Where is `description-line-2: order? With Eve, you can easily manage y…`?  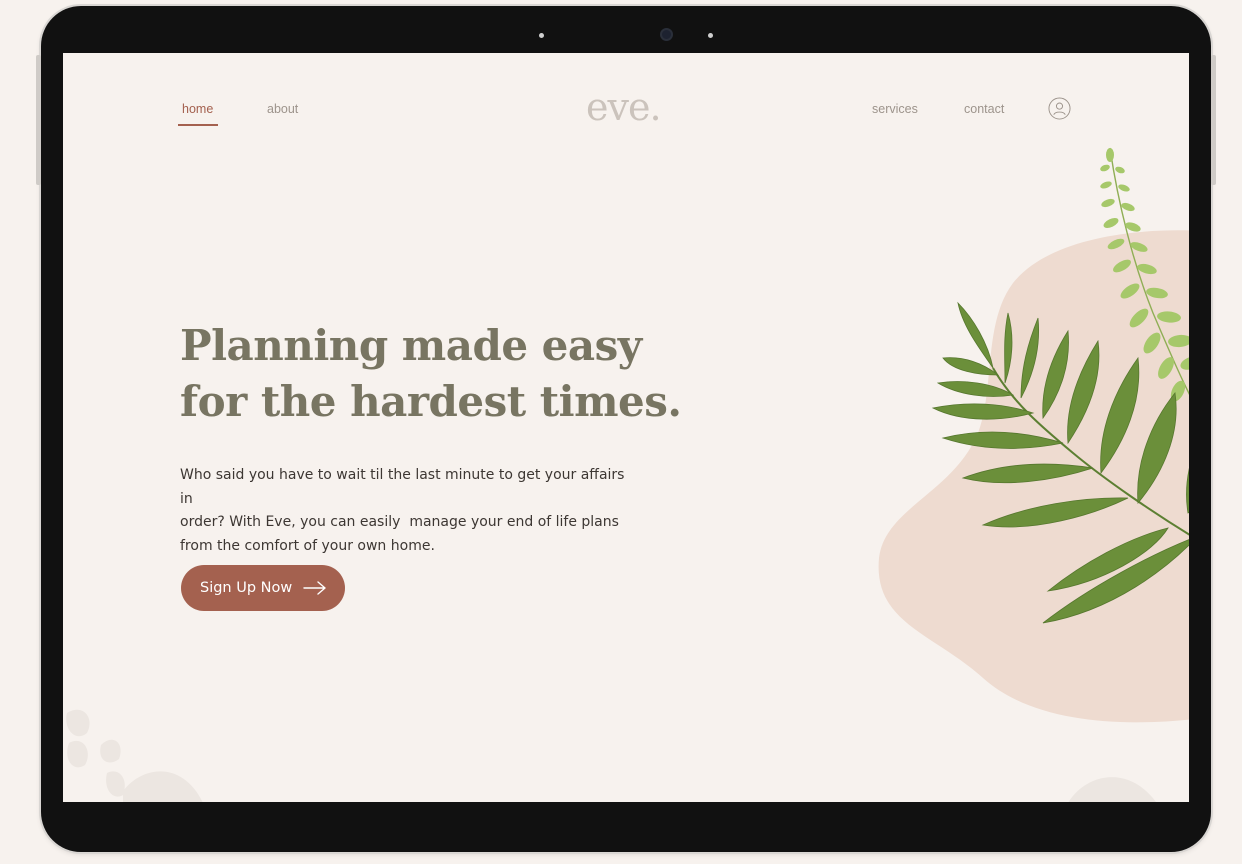 description-line-2: order? With Eve, you can easily manage y… is located at coordinates (399, 522).